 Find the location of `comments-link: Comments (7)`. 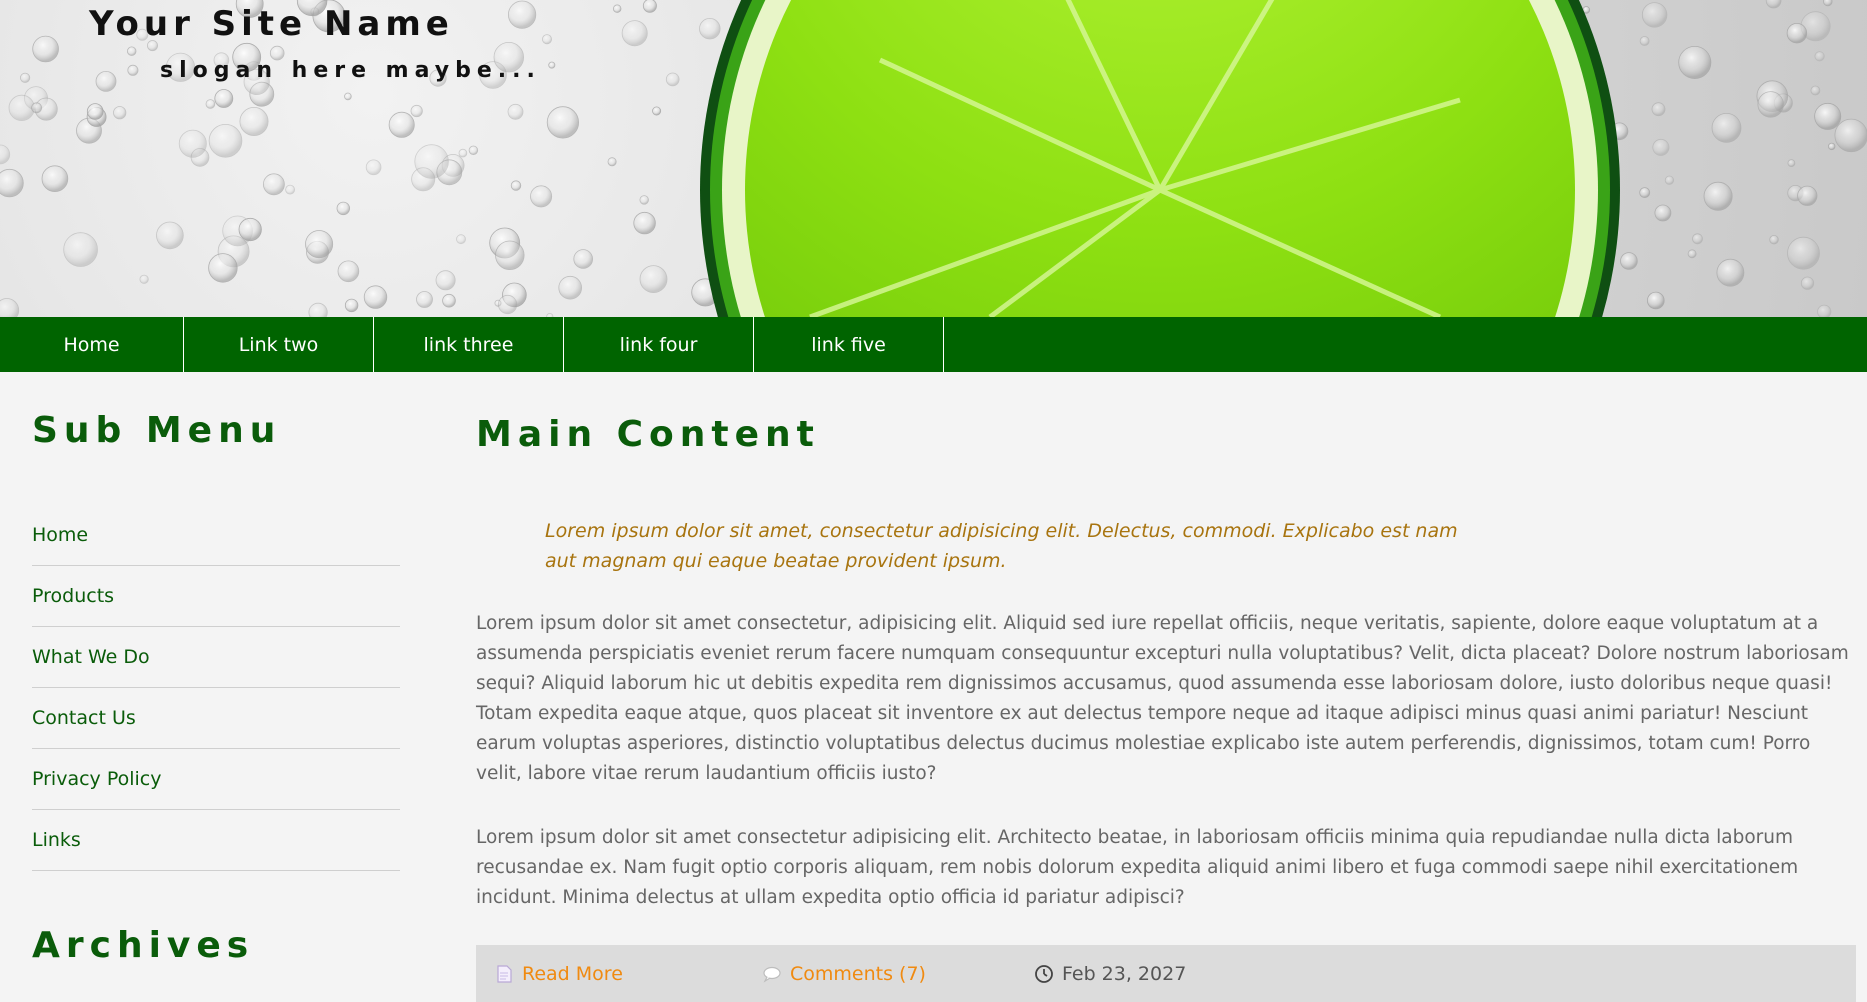

comments-link: Comments (7) is located at coordinates (844, 974).